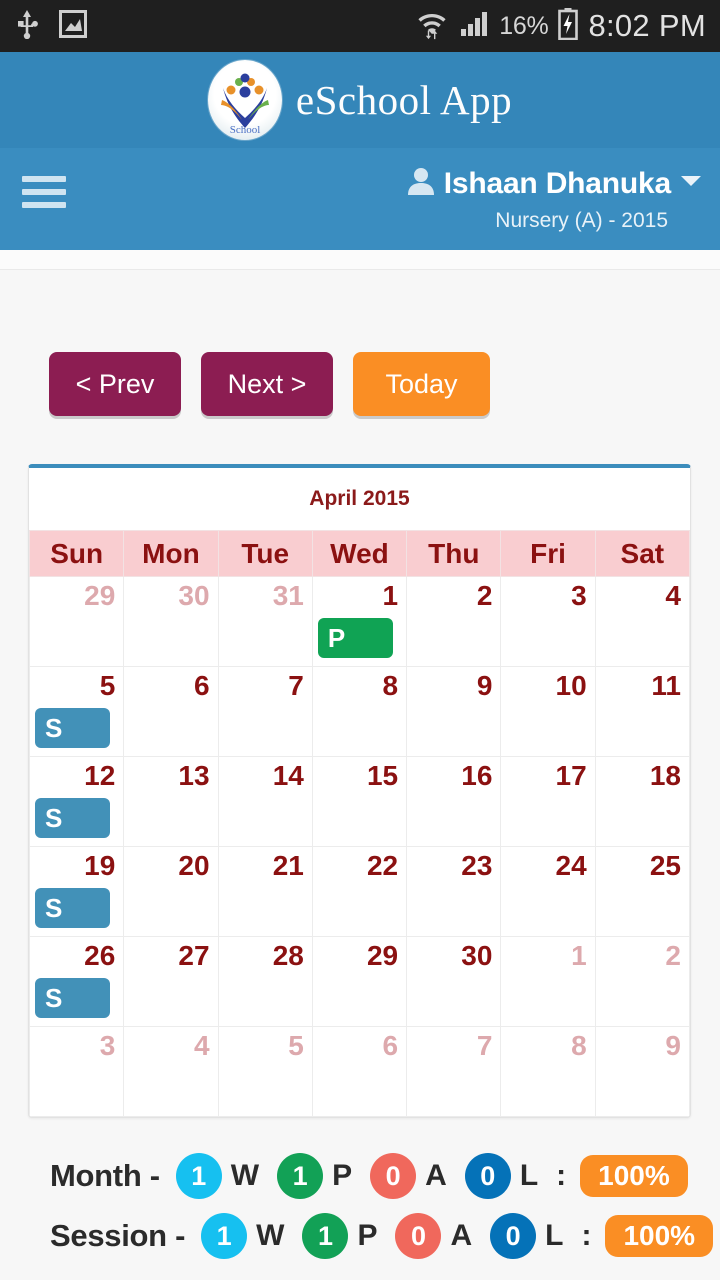 Image resolution: width=720 pixels, height=1280 pixels. Describe the element at coordinates (360, 26) in the screenshot. I see `status-bar: 16% 8:02 PM` at that location.